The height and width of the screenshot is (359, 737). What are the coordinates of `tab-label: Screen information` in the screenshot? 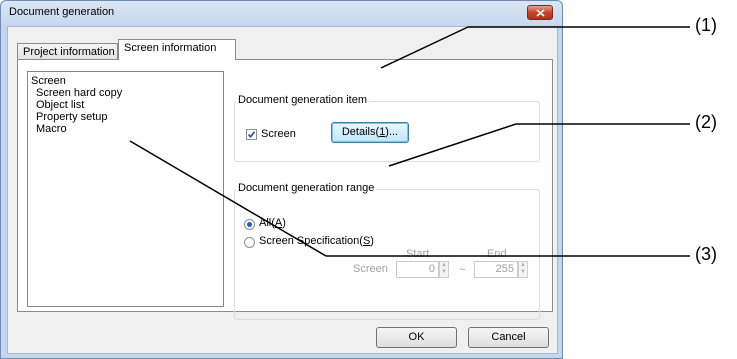 It's located at (170, 48).